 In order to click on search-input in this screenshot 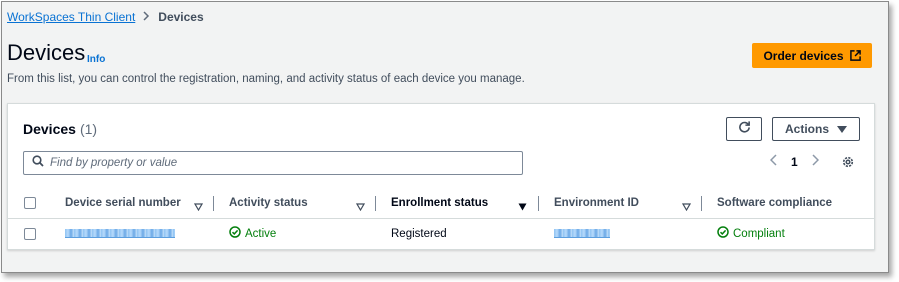, I will do `click(280, 163)`.